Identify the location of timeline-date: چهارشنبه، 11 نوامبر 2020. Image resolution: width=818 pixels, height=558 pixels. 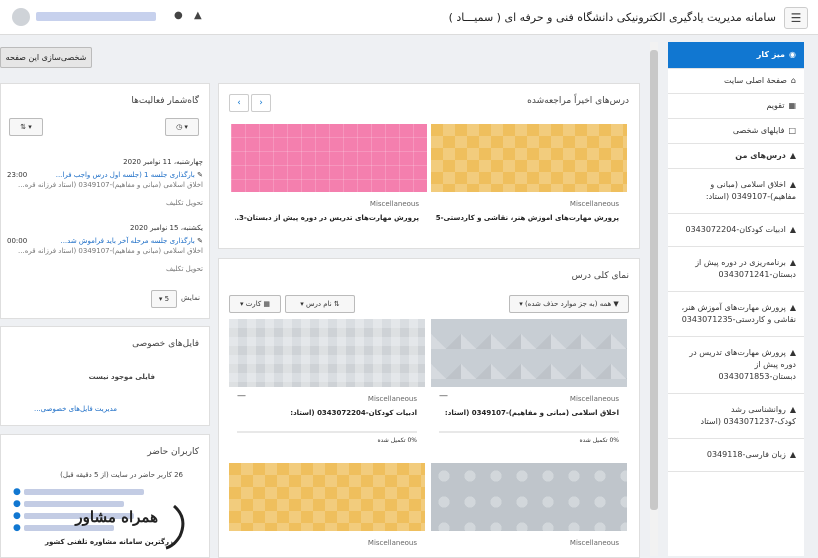
(163, 162).